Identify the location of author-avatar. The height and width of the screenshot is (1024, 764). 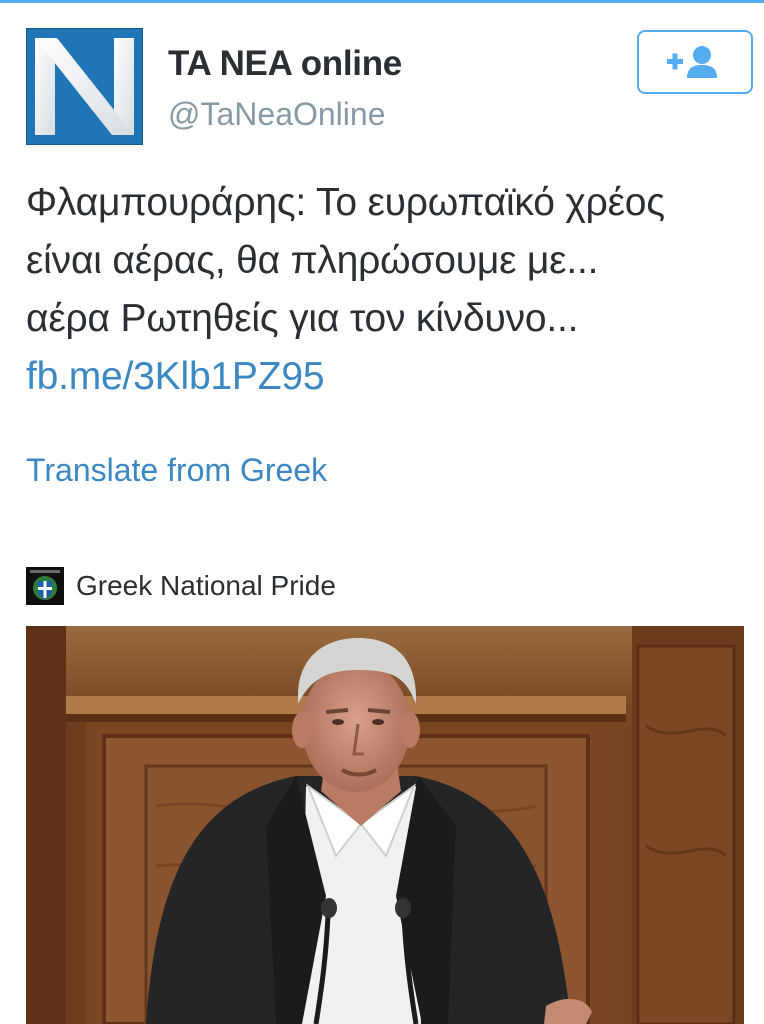
(84, 86).